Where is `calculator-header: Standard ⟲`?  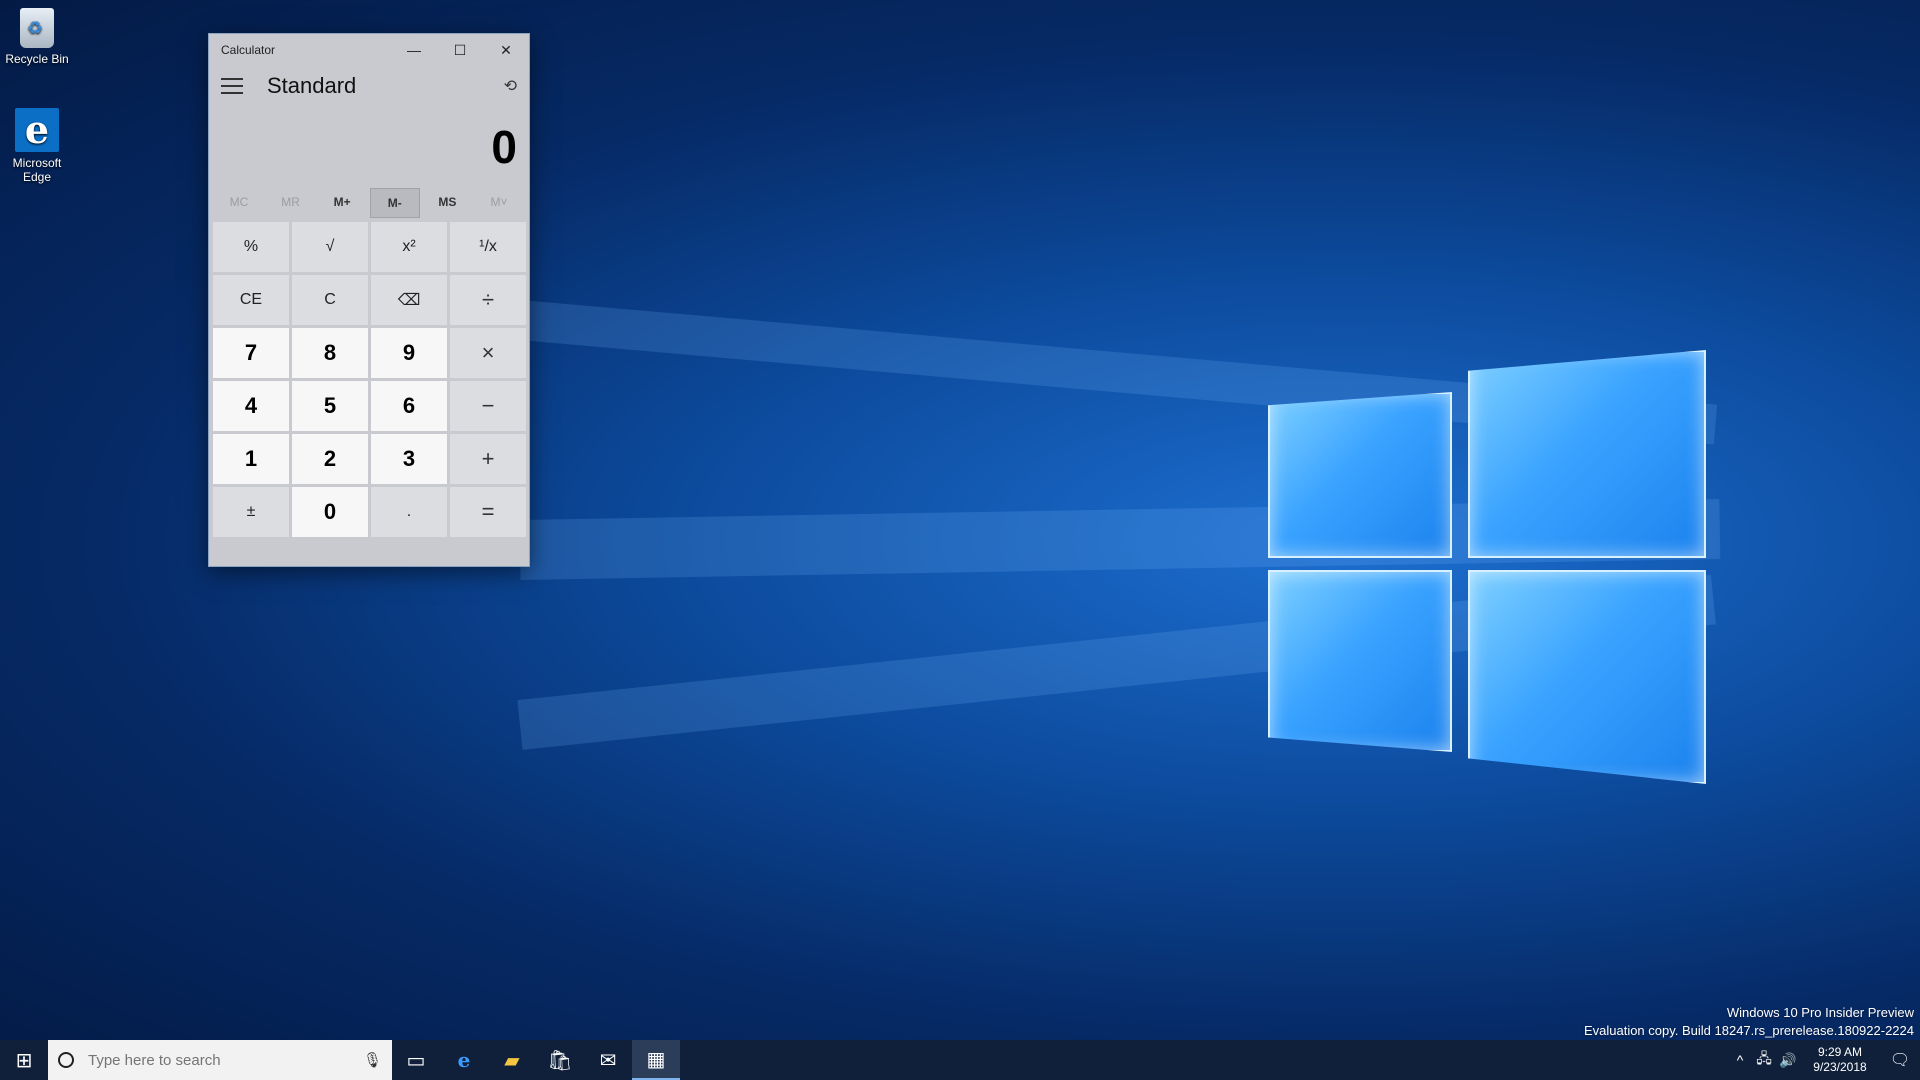
calculator-header: Standard ⟲ is located at coordinates (369, 86).